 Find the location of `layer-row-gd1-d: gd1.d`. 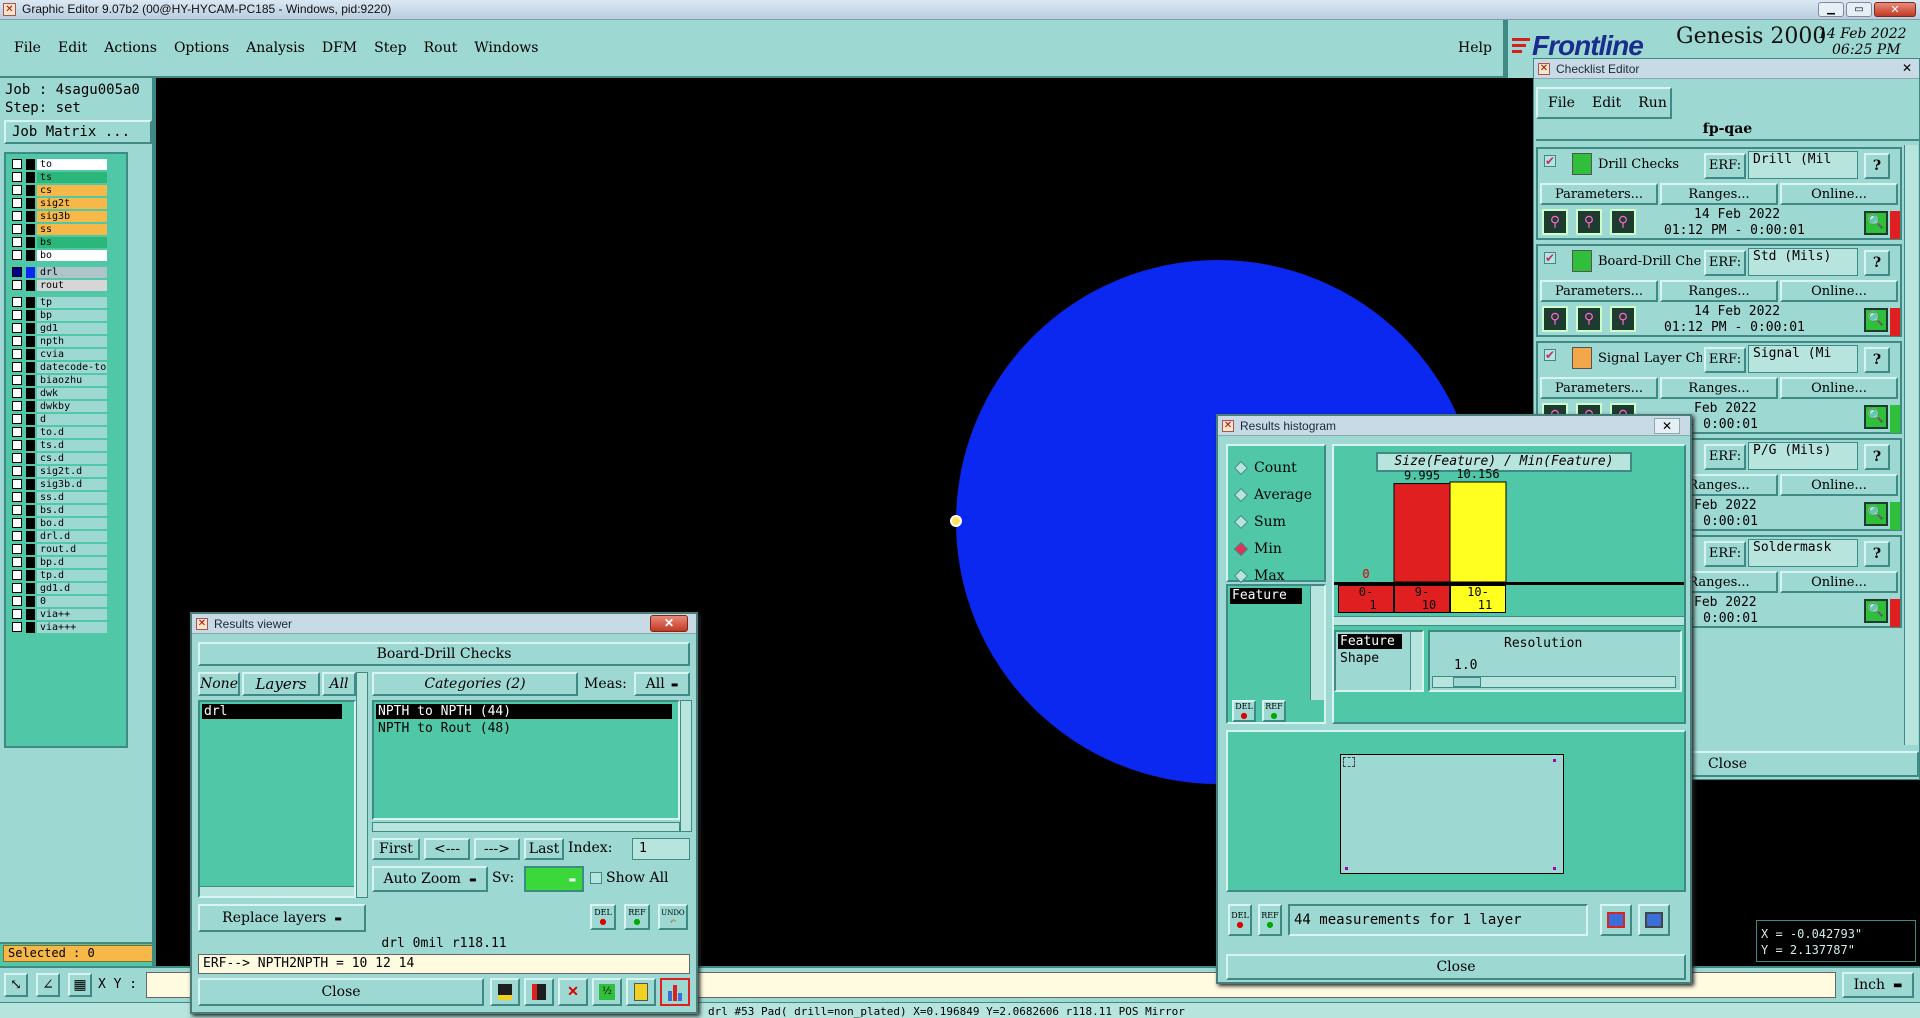

layer-row-gd1-d: gd1.d is located at coordinates (59, 588).